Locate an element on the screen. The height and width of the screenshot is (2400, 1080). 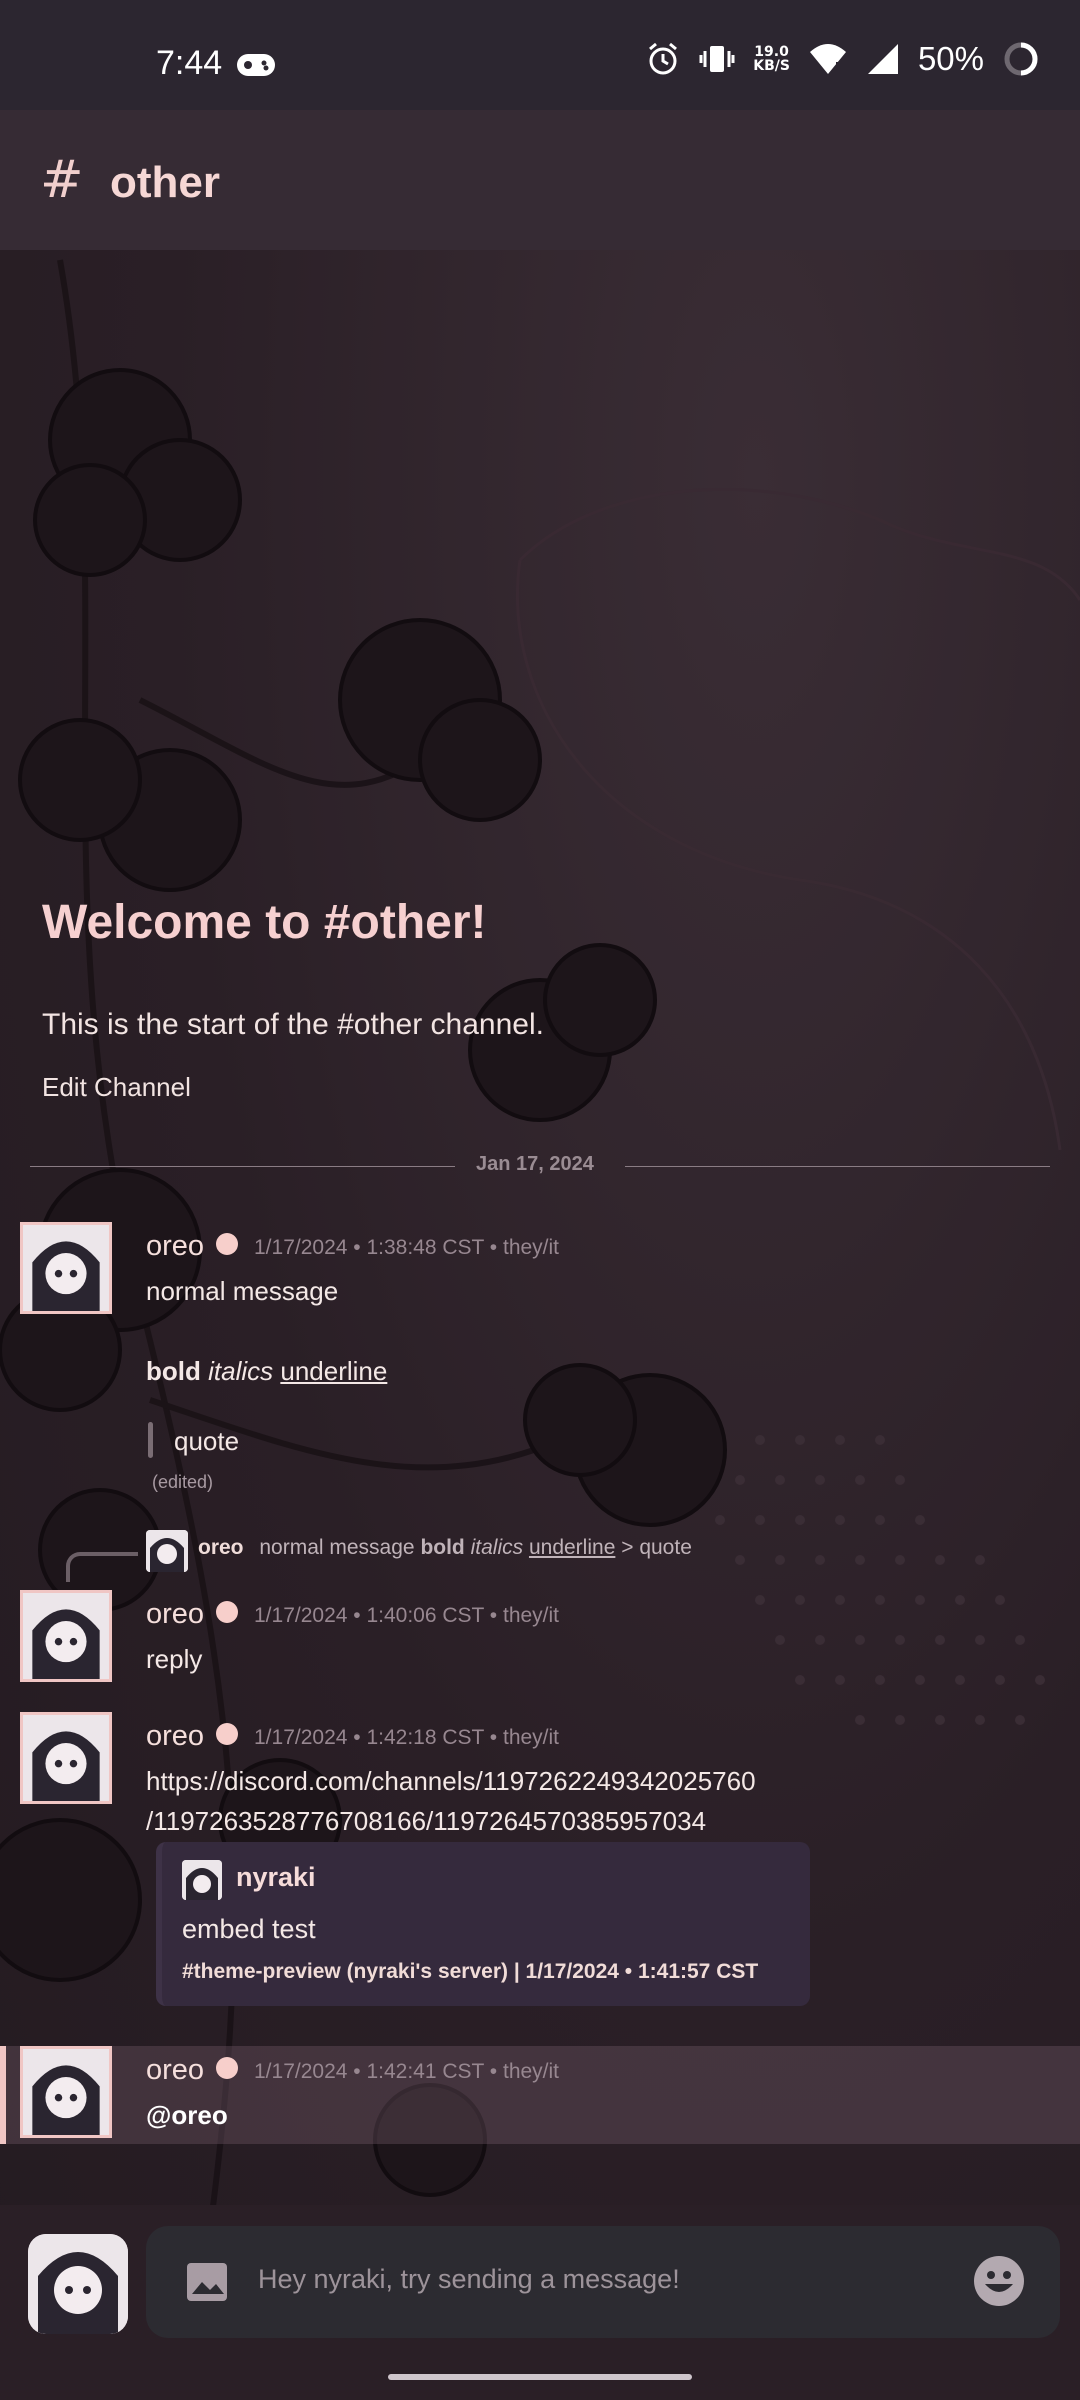
channel-hash-icon: # is located at coordinates (62, 180).